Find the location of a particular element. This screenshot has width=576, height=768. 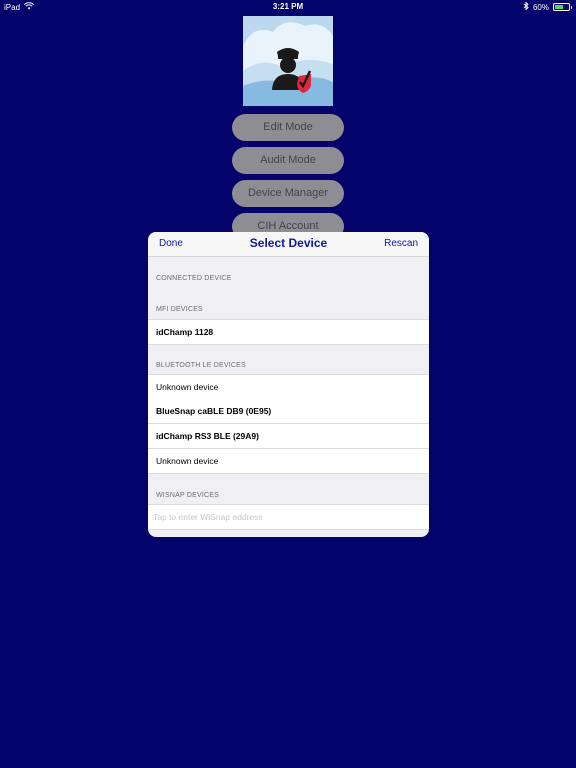

modal-navbar: Done Select Device Rescan is located at coordinates (288, 244).